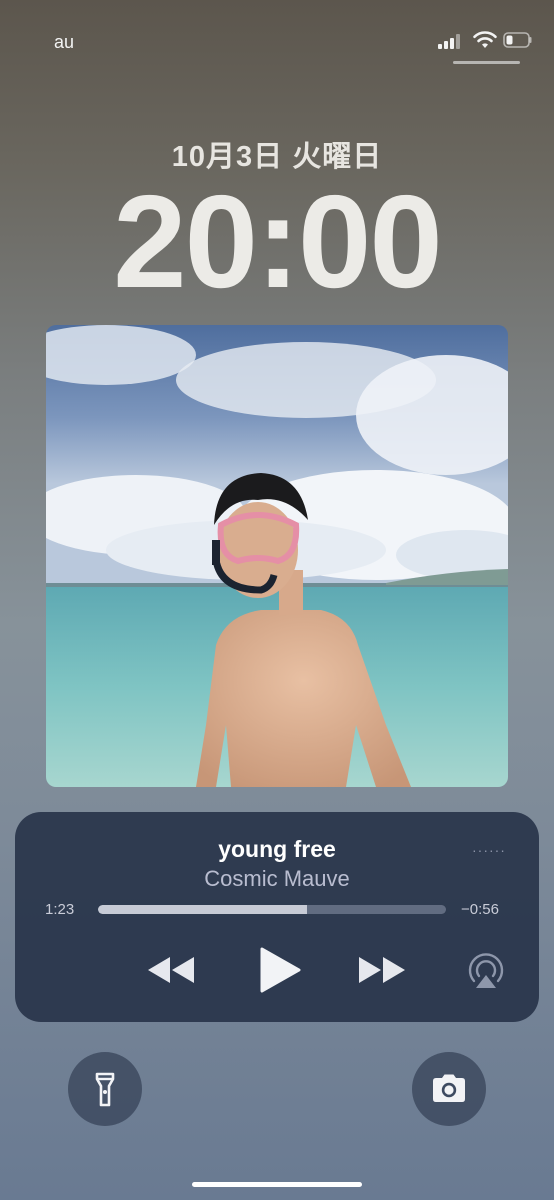  I want to click on remaining-time: −0:56, so click(480, 909).